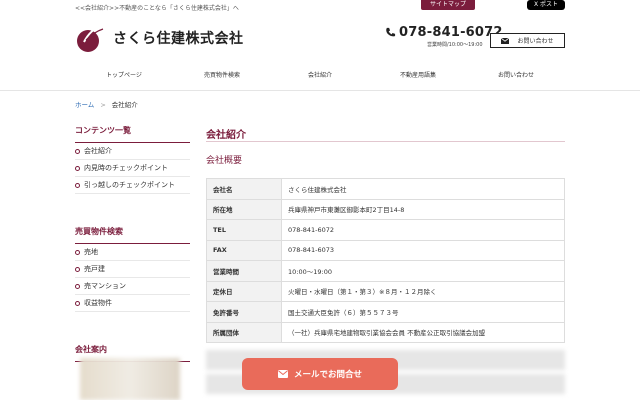 This screenshot has width=640, height=400. I want to click on sidebar-contents: コンテンツ一覧 会社紹介 内見時のチェックポイント 引っ越しのチェックポイント, so click(132, 159).